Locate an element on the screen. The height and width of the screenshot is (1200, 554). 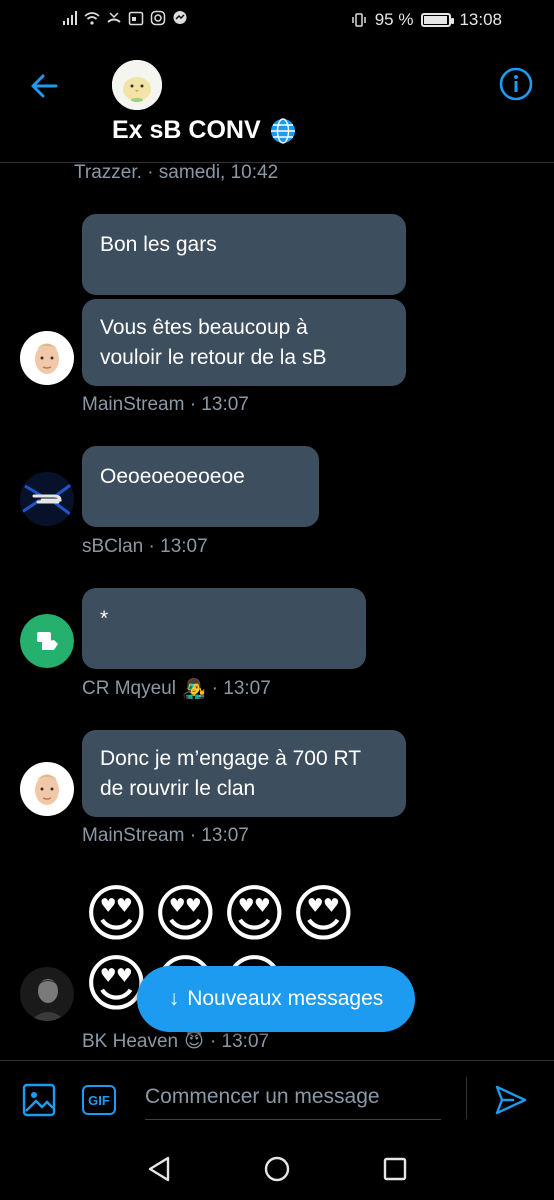
message-meta: CR Mqyeul 👨‍🎤 · 13:07 is located at coordinates (176, 689).